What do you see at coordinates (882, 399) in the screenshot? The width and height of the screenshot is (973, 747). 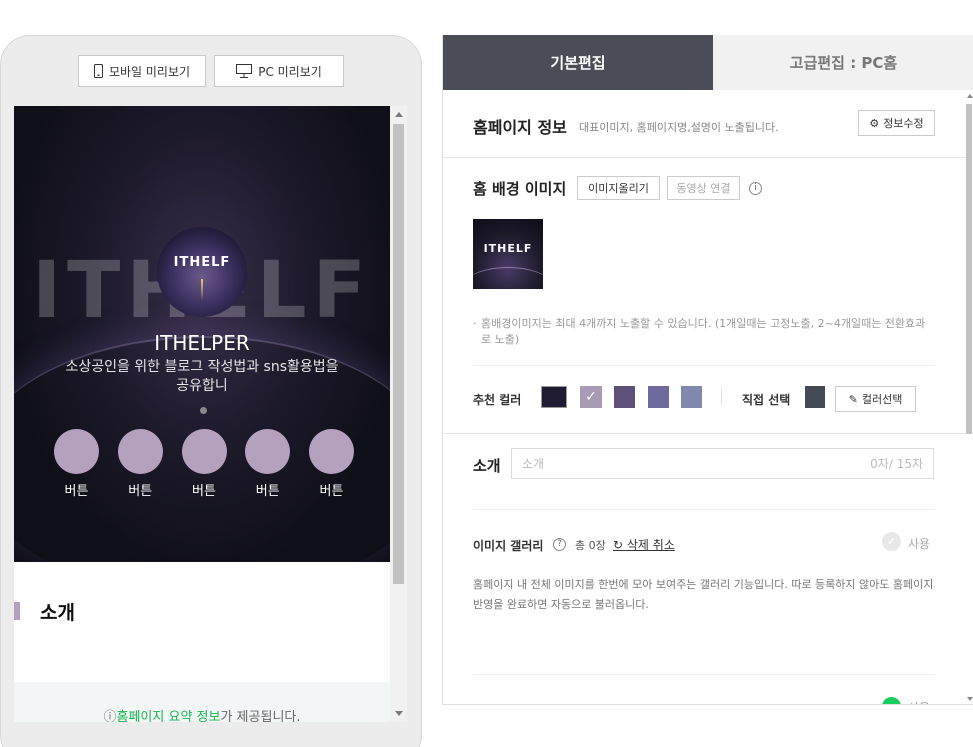 I see `color-picker-label: 컬러선택` at bounding box center [882, 399].